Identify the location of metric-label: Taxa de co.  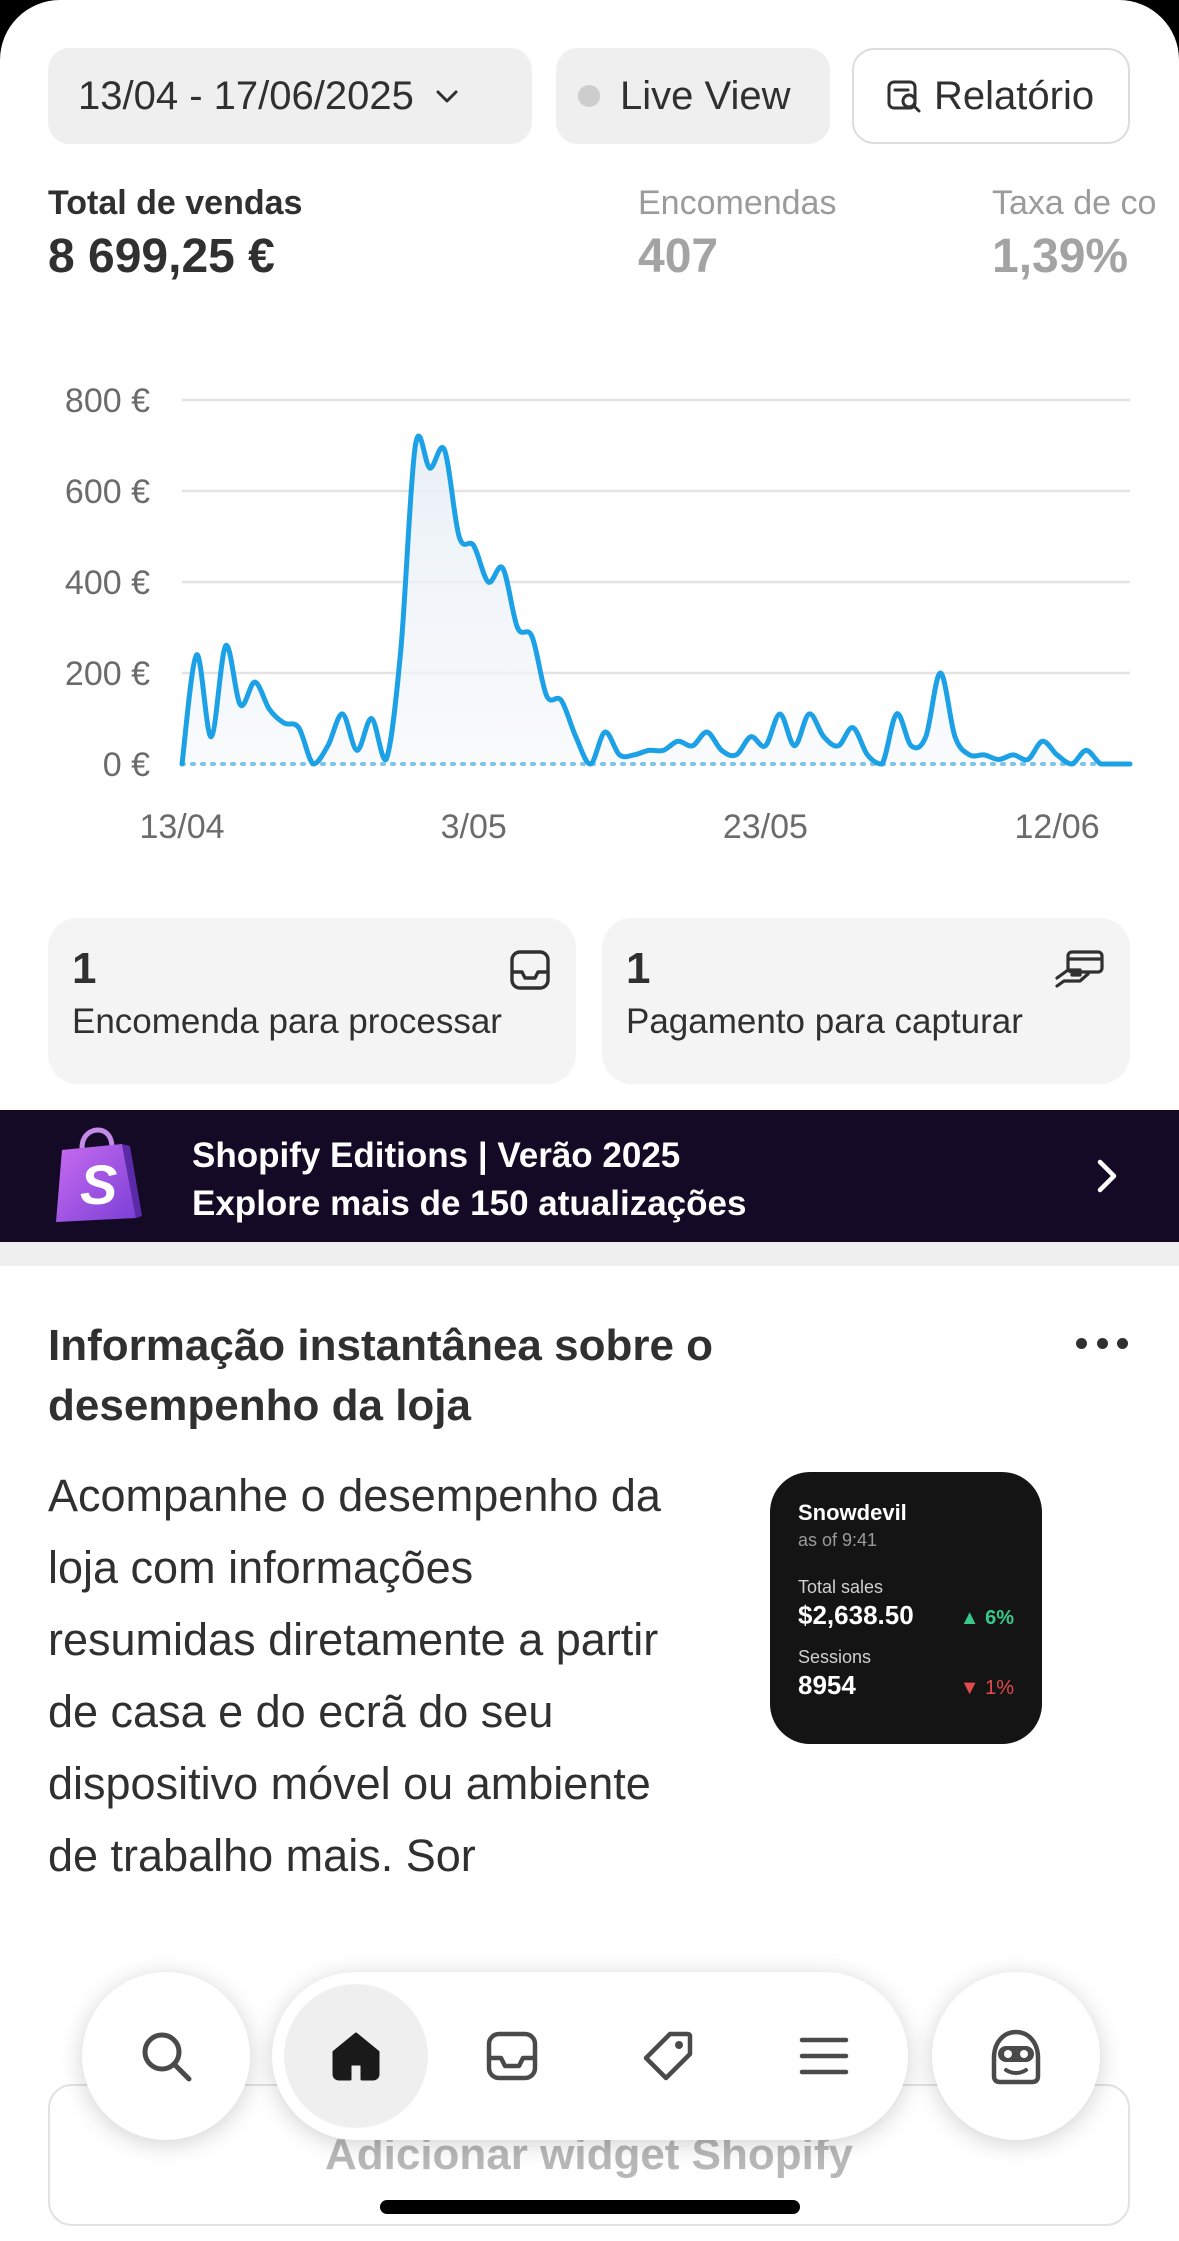
(1074, 203).